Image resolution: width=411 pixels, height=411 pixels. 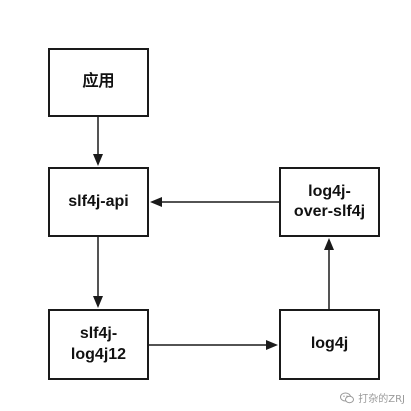 I want to click on node-slf4j-api: slf4j-api, so click(x=98, y=202).